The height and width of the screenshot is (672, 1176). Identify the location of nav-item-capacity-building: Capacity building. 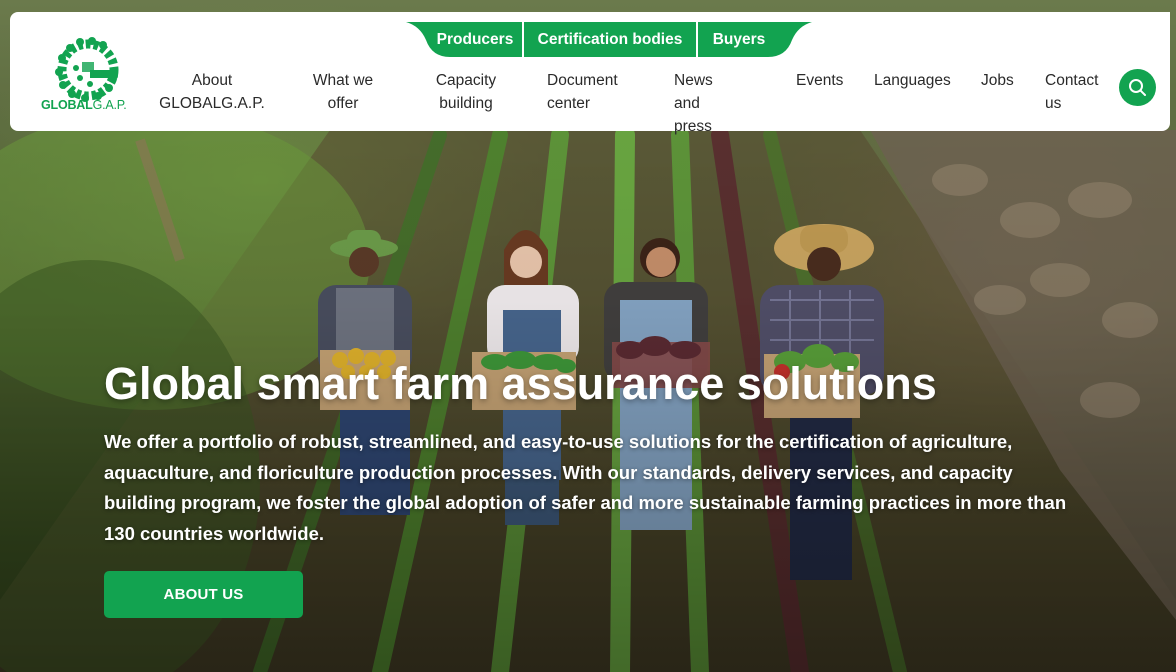
(466, 92).